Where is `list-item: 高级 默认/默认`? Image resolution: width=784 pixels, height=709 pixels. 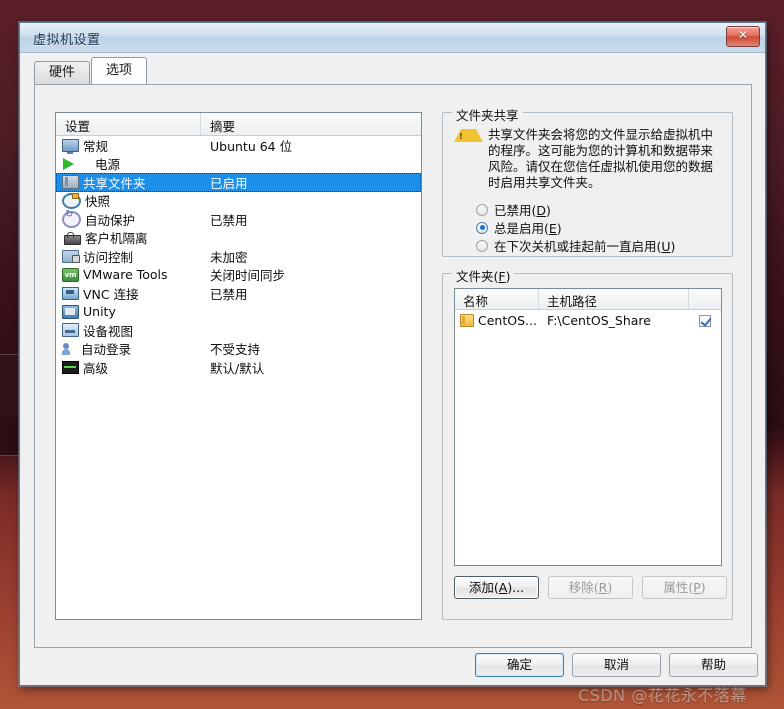
list-item: 高级 默认/默认 is located at coordinates (238, 367).